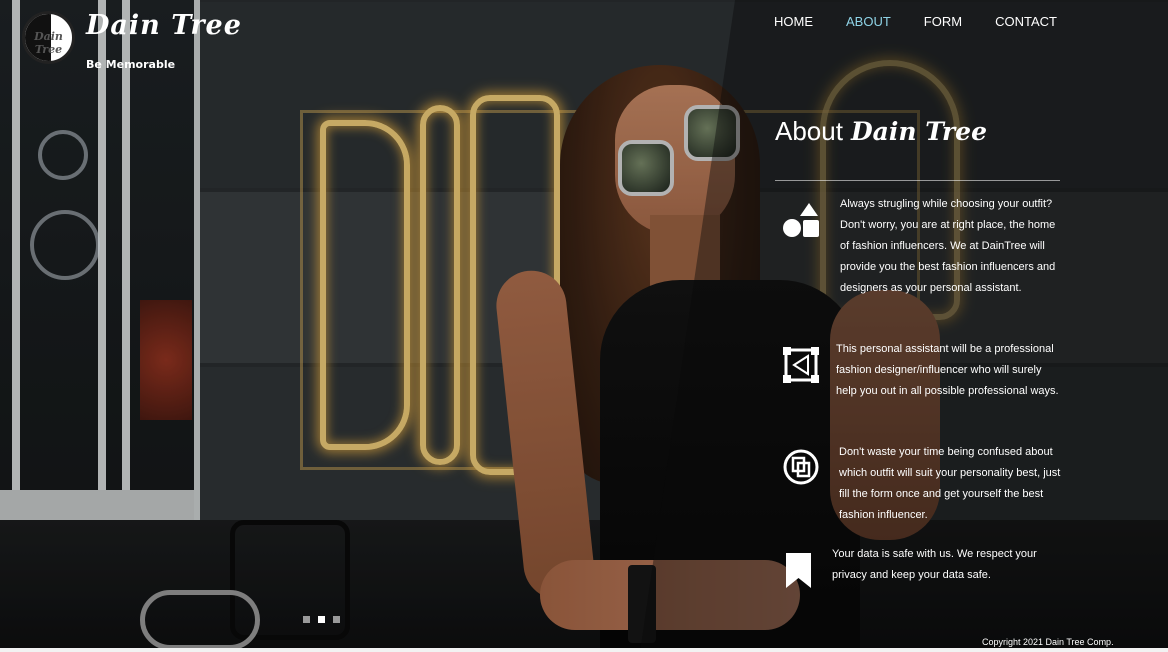  I want to click on brand-tagline: Be Memorable, so click(131, 64).